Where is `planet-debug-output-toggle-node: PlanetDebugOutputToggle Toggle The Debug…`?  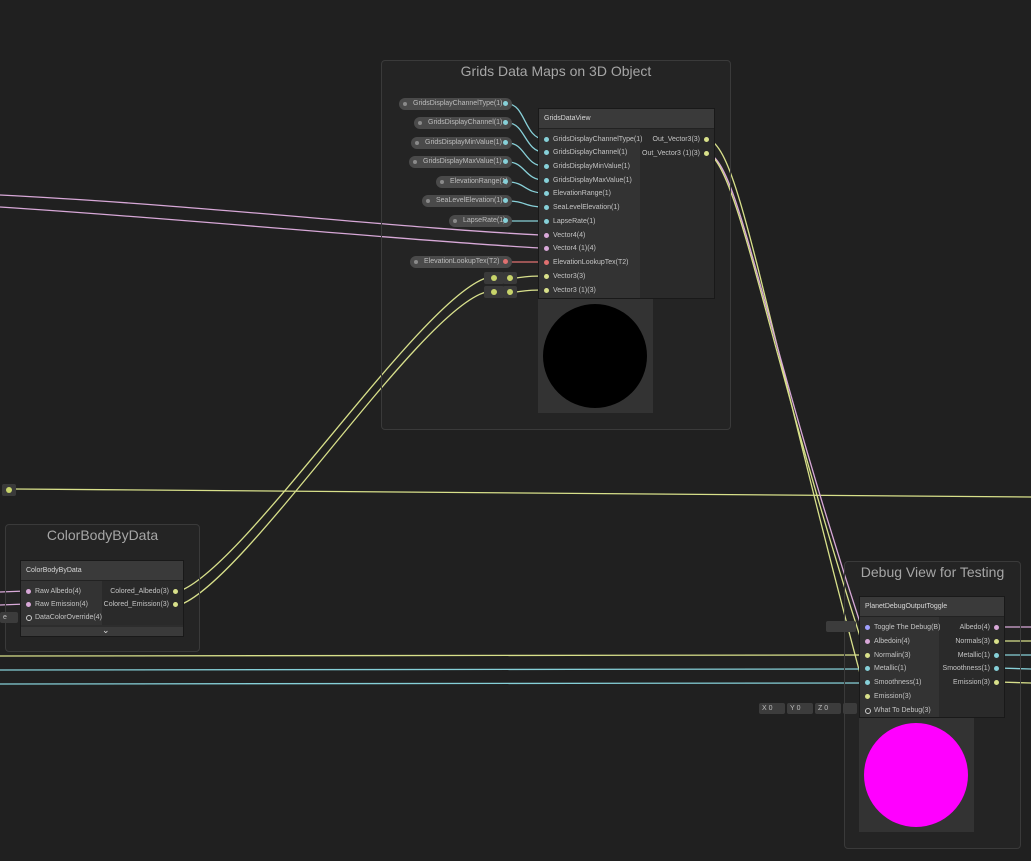
planet-debug-output-toggle-node: PlanetDebugOutputToggle Toggle The Debug… is located at coordinates (932, 657).